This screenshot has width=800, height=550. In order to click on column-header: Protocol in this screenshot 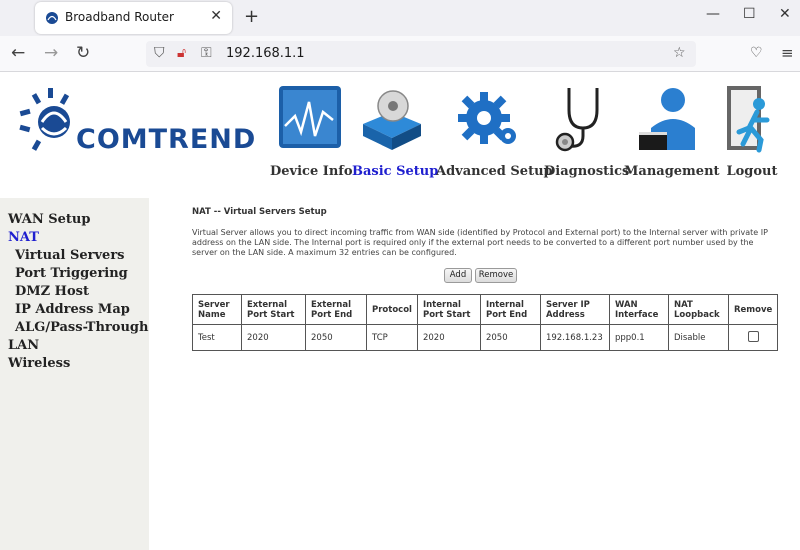, I will do `click(392, 309)`.